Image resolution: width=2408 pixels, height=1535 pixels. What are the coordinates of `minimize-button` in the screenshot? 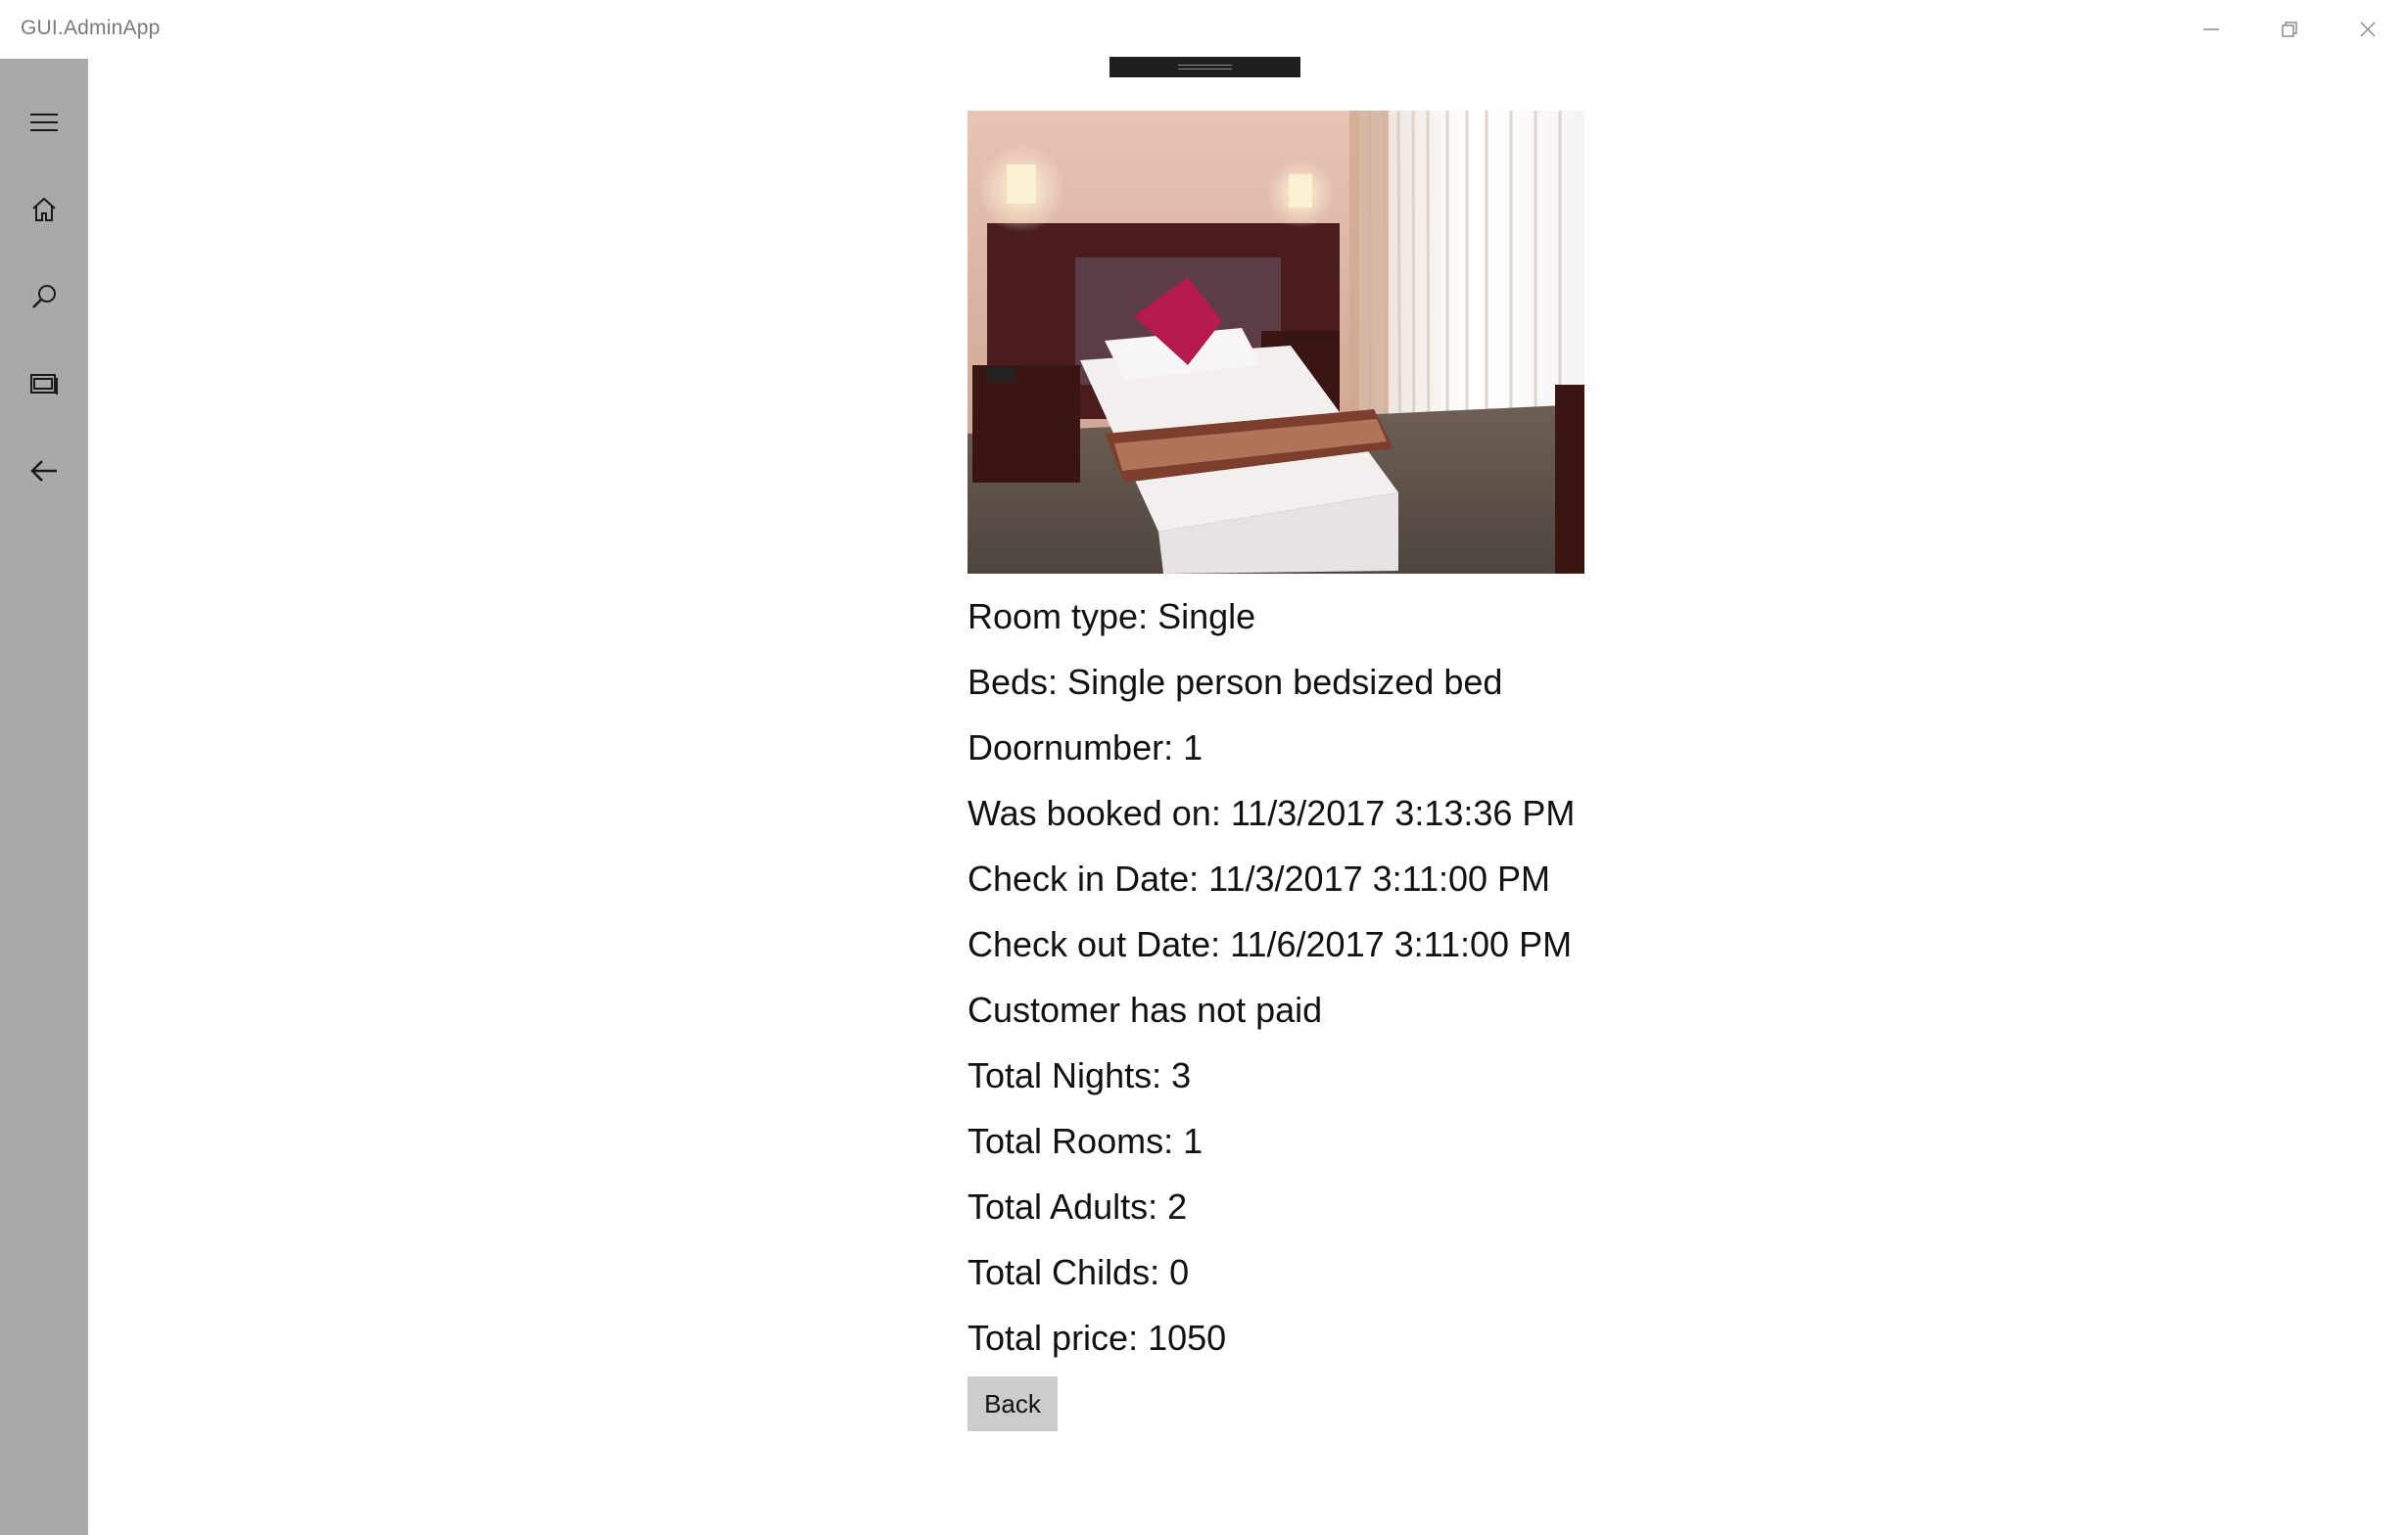 It's located at (2211, 29).